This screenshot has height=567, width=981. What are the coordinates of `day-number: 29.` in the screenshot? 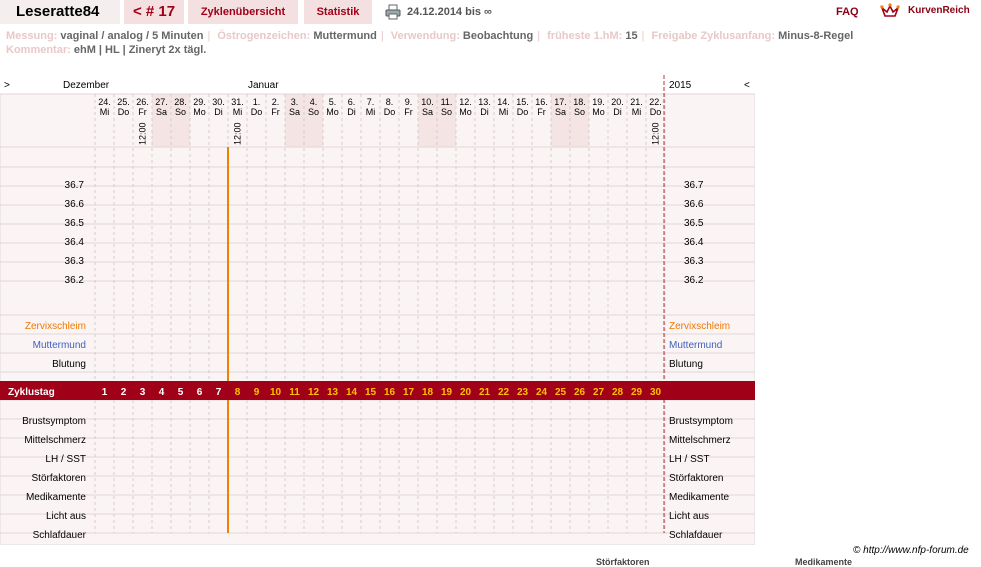 It's located at (199, 102).